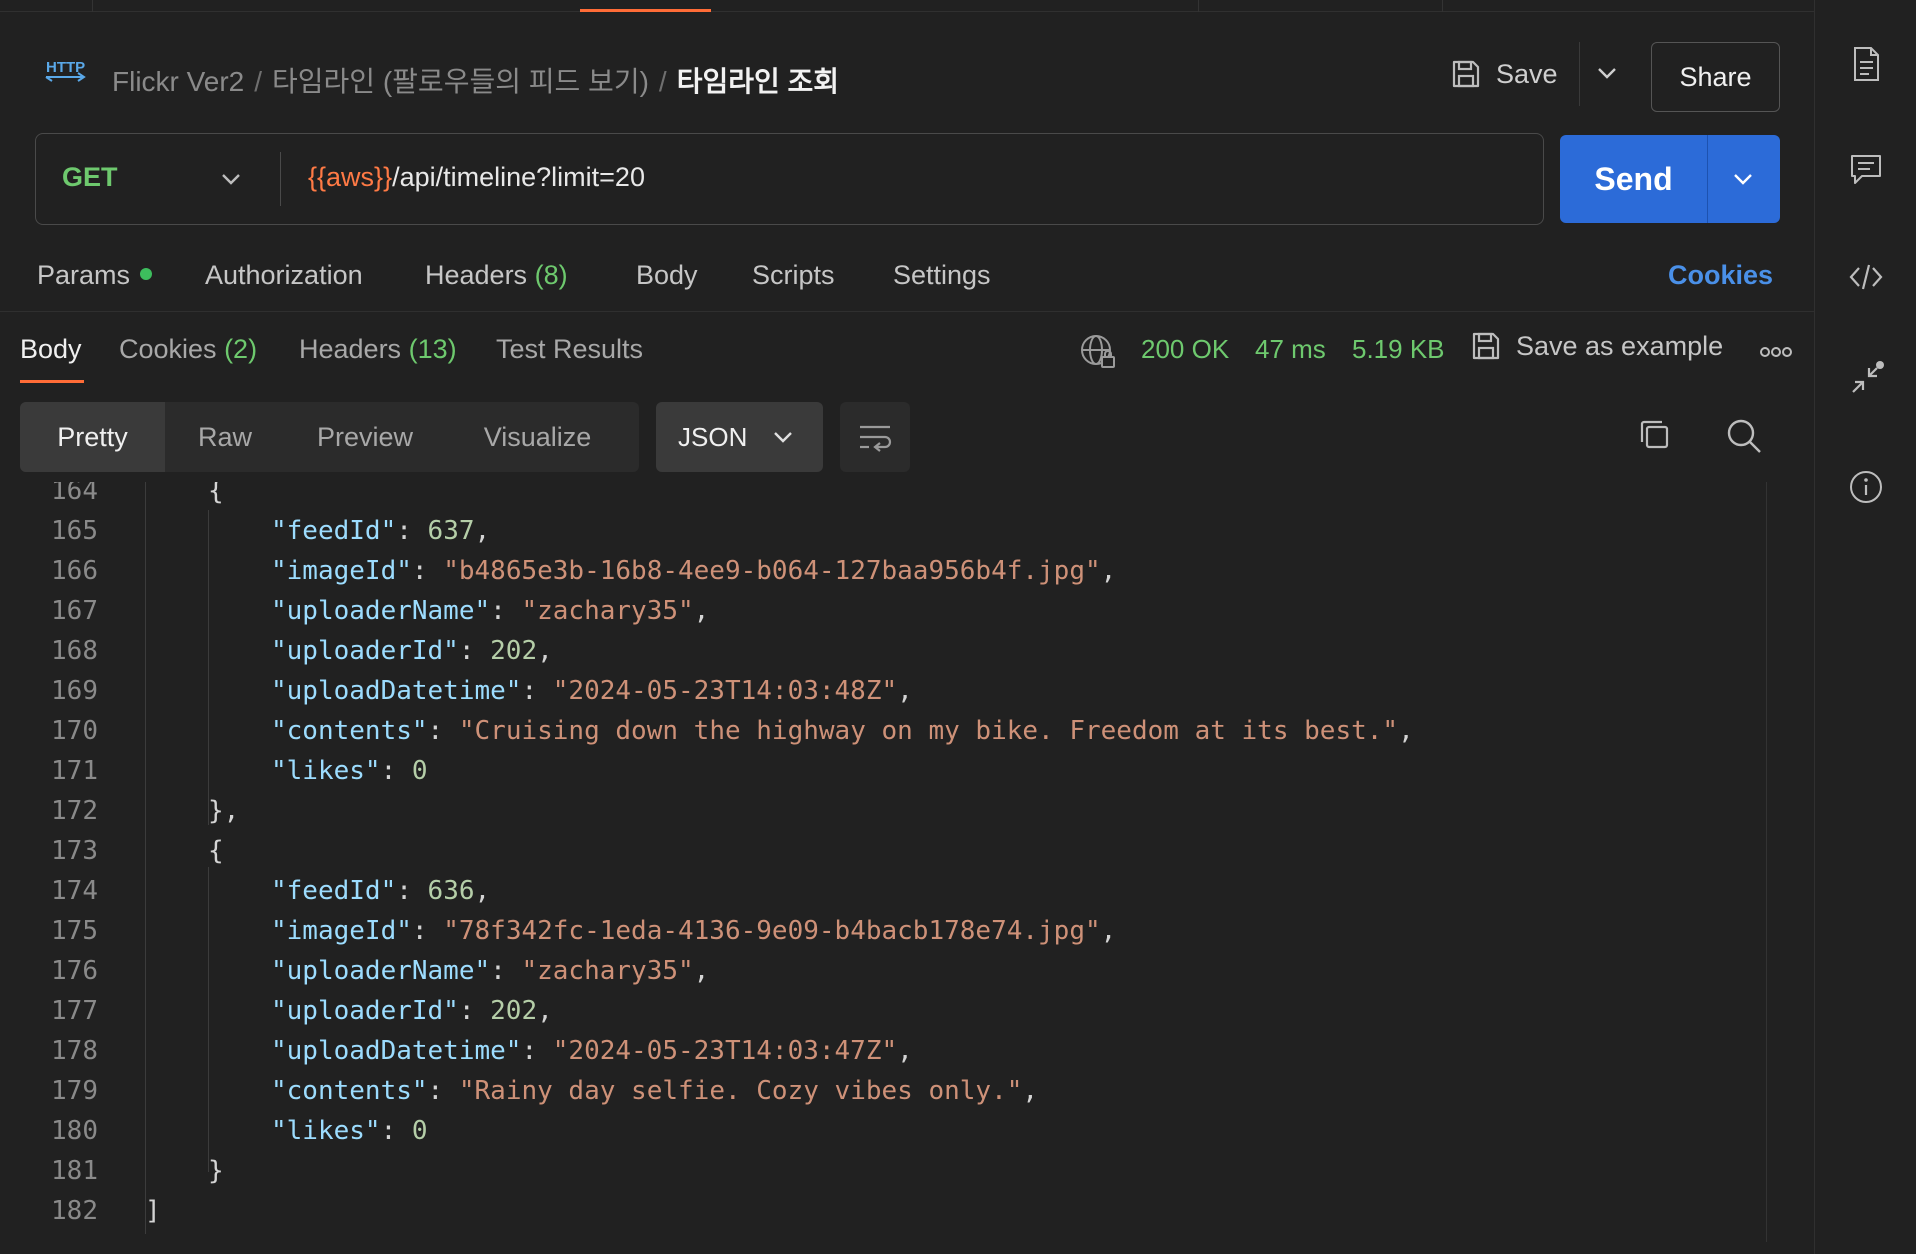 This screenshot has width=1916, height=1254. What do you see at coordinates (1720, 275) in the screenshot?
I see `cookies-link: Cookies` at bounding box center [1720, 275].